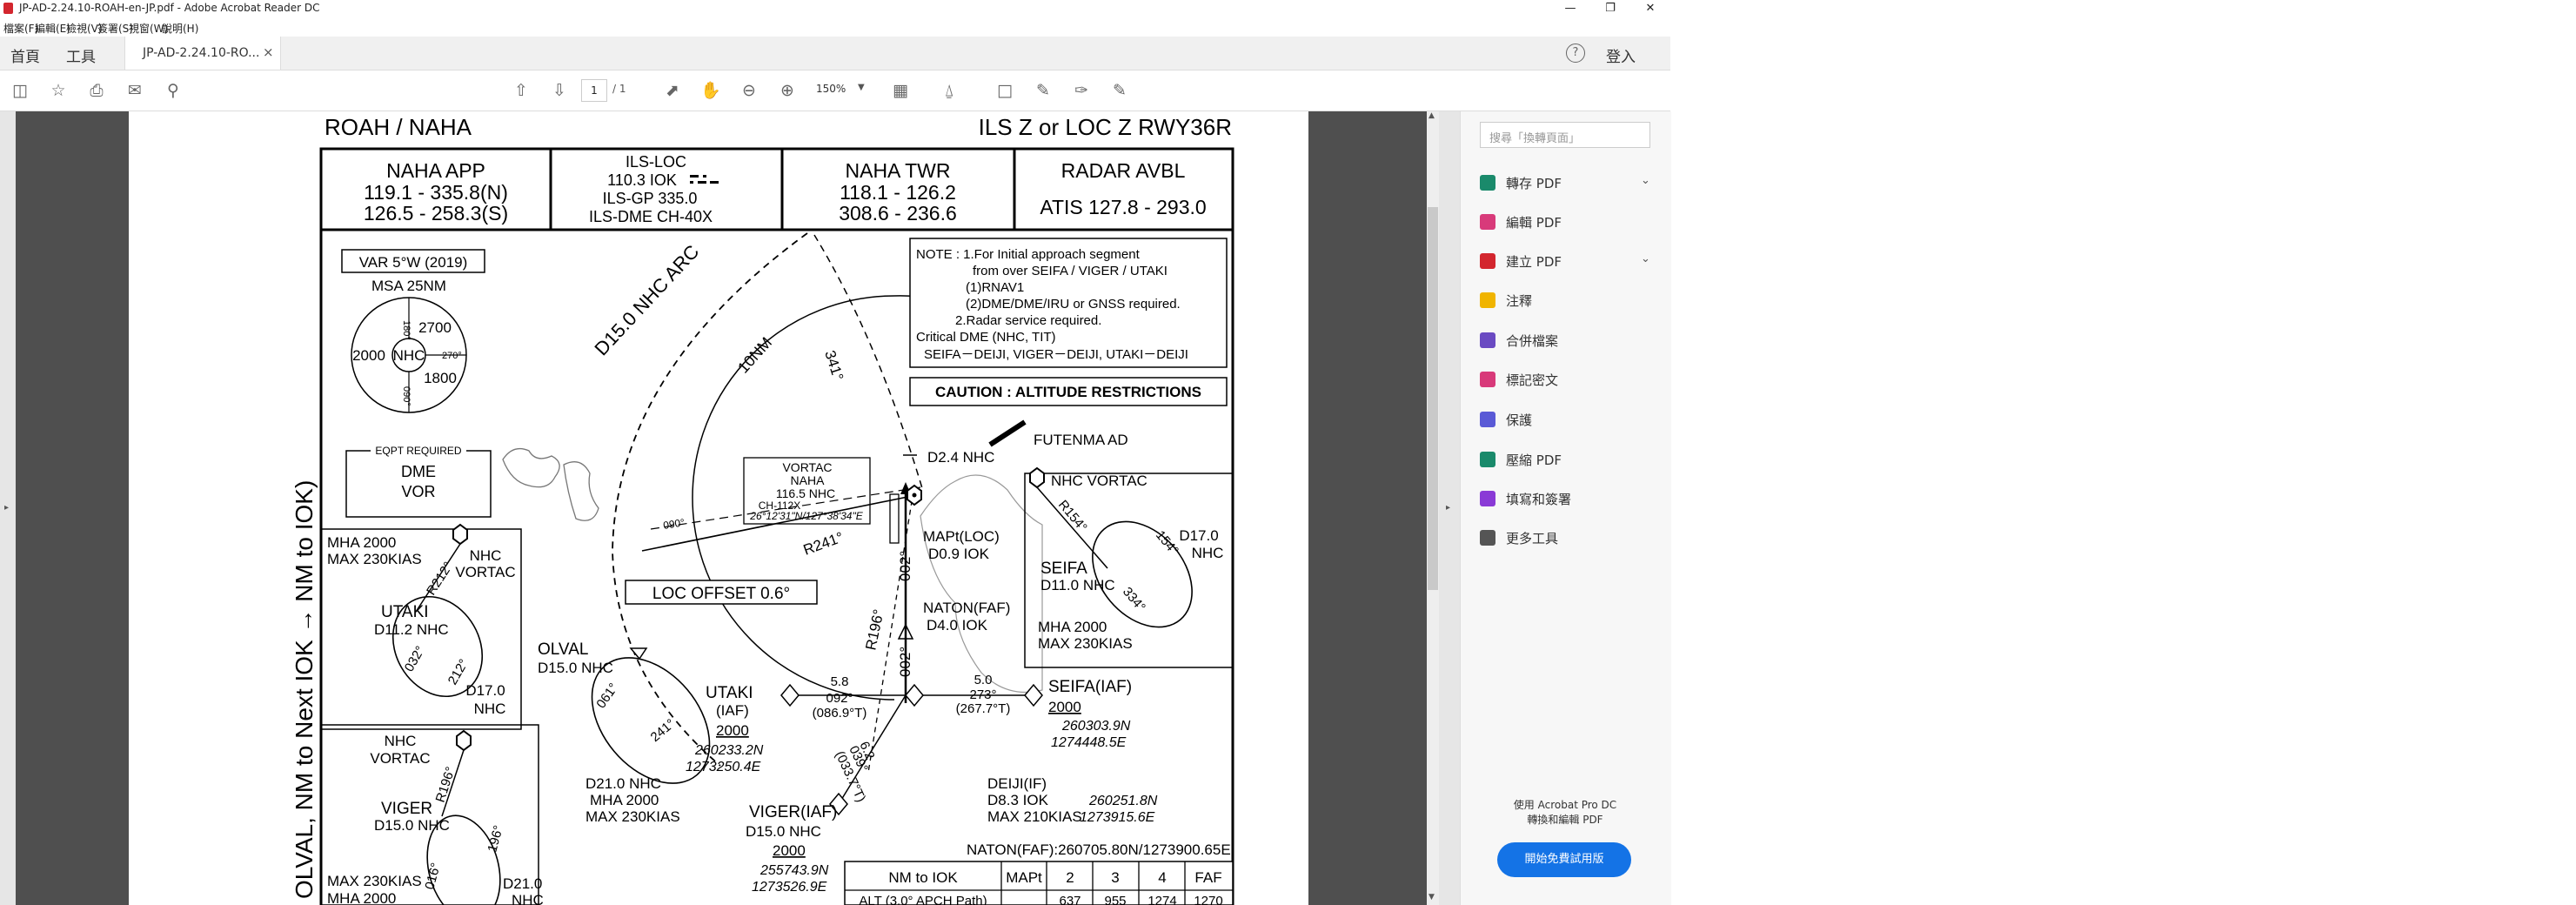 The height and width of the screenshot is (905, 2576). Describe the element at coordinates (749, 90) in the screenshot. I see `zoom-out-icon: ⊖` at that location.